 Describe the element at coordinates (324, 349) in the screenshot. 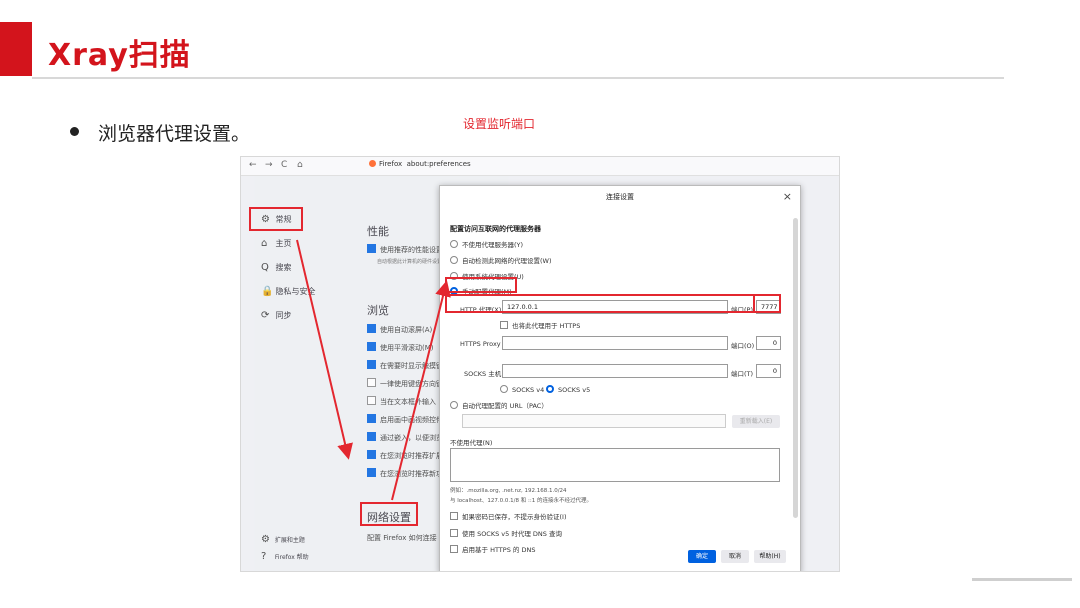

I see `arrow-to-network` at that location.